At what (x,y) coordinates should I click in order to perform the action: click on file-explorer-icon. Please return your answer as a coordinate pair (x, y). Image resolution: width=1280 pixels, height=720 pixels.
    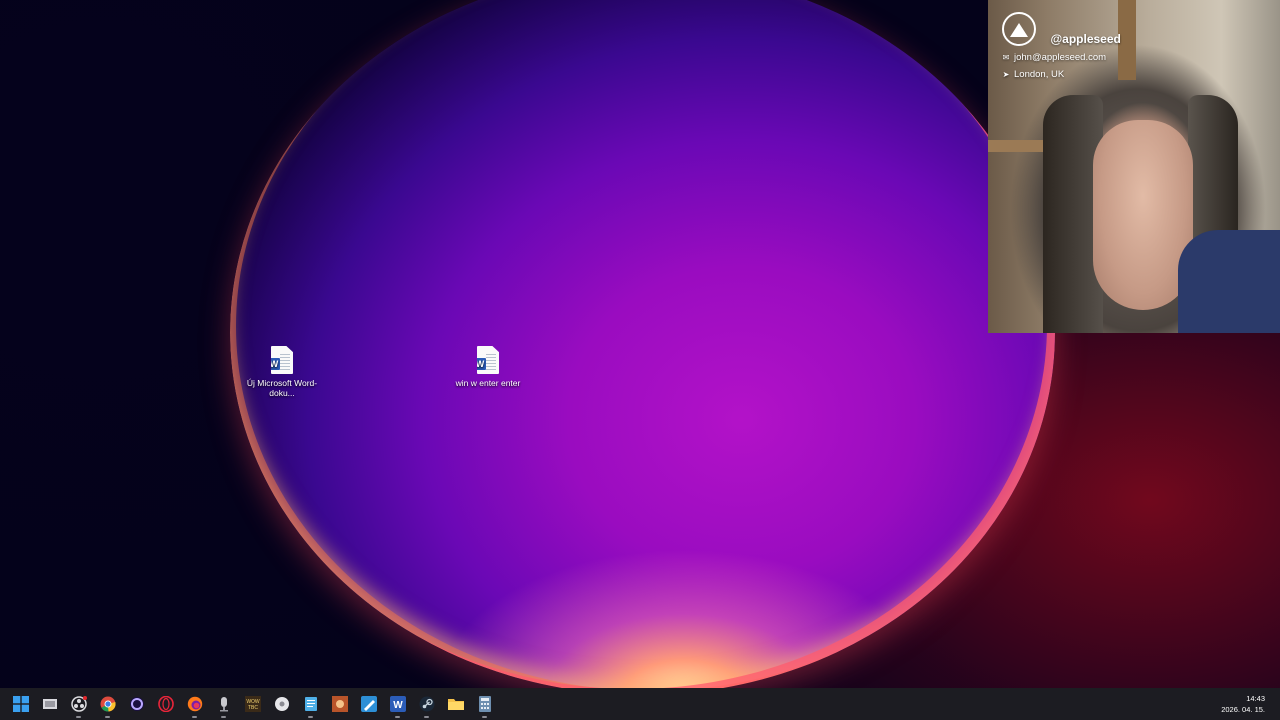
    Looking at the image, I should click on (455, 704).